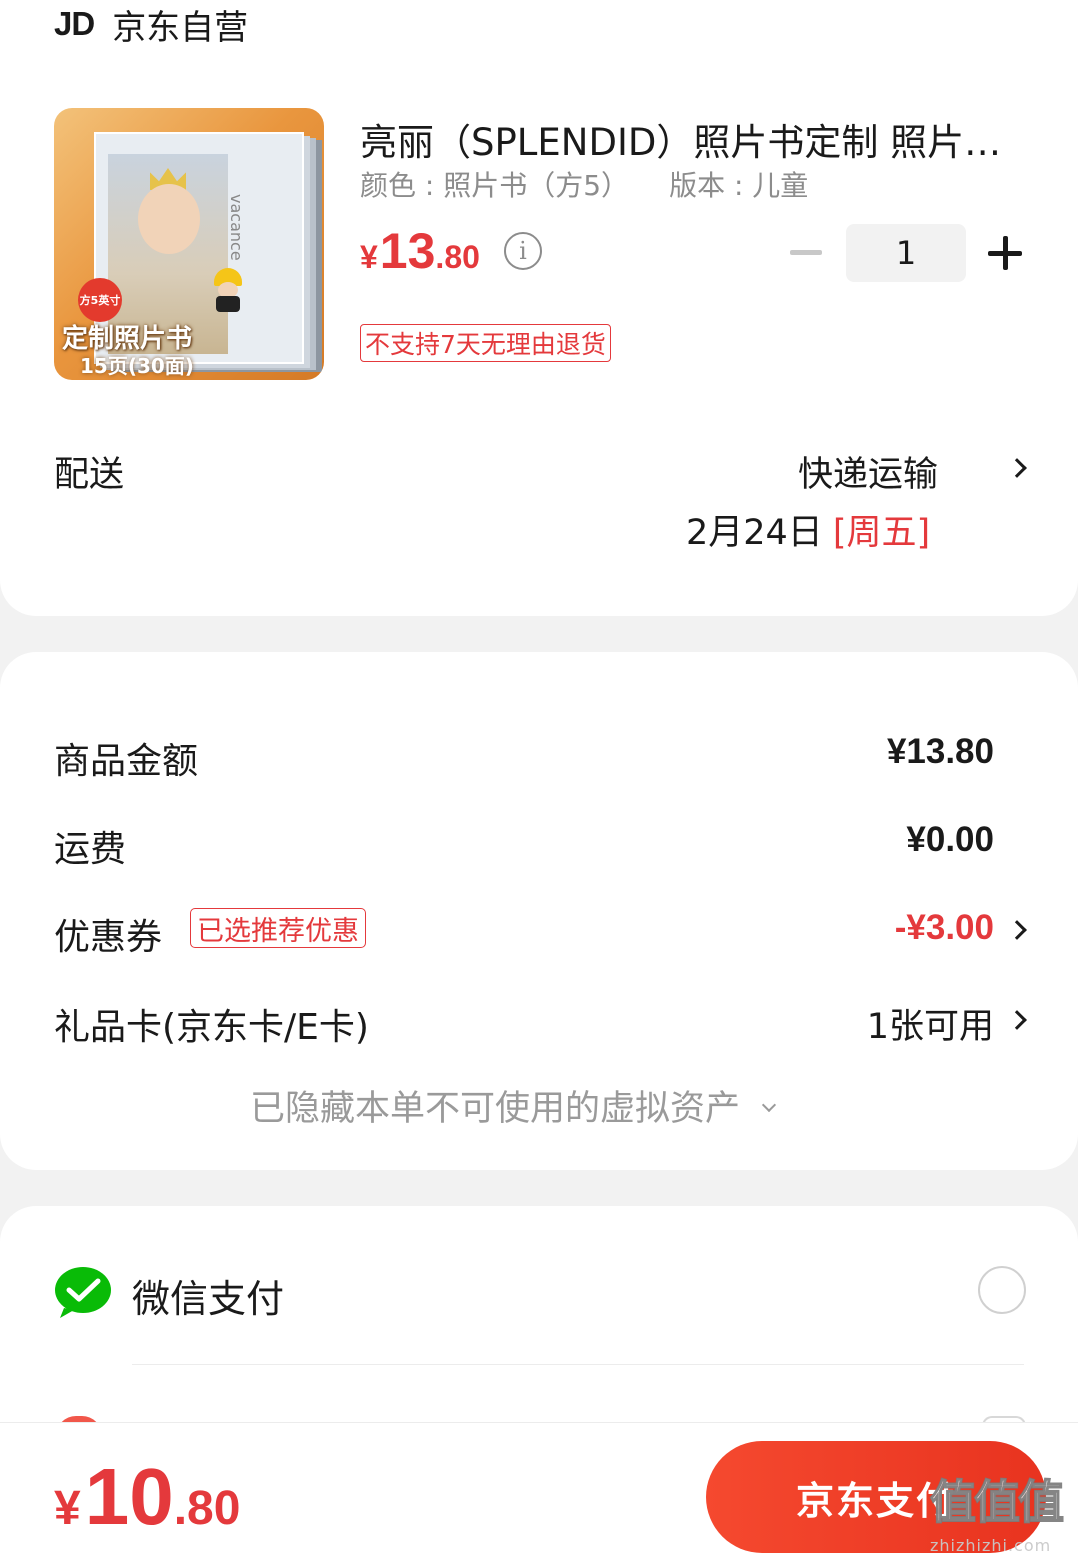  I want to click on order-total: ¥ 10 .80, so click(147, 1497).